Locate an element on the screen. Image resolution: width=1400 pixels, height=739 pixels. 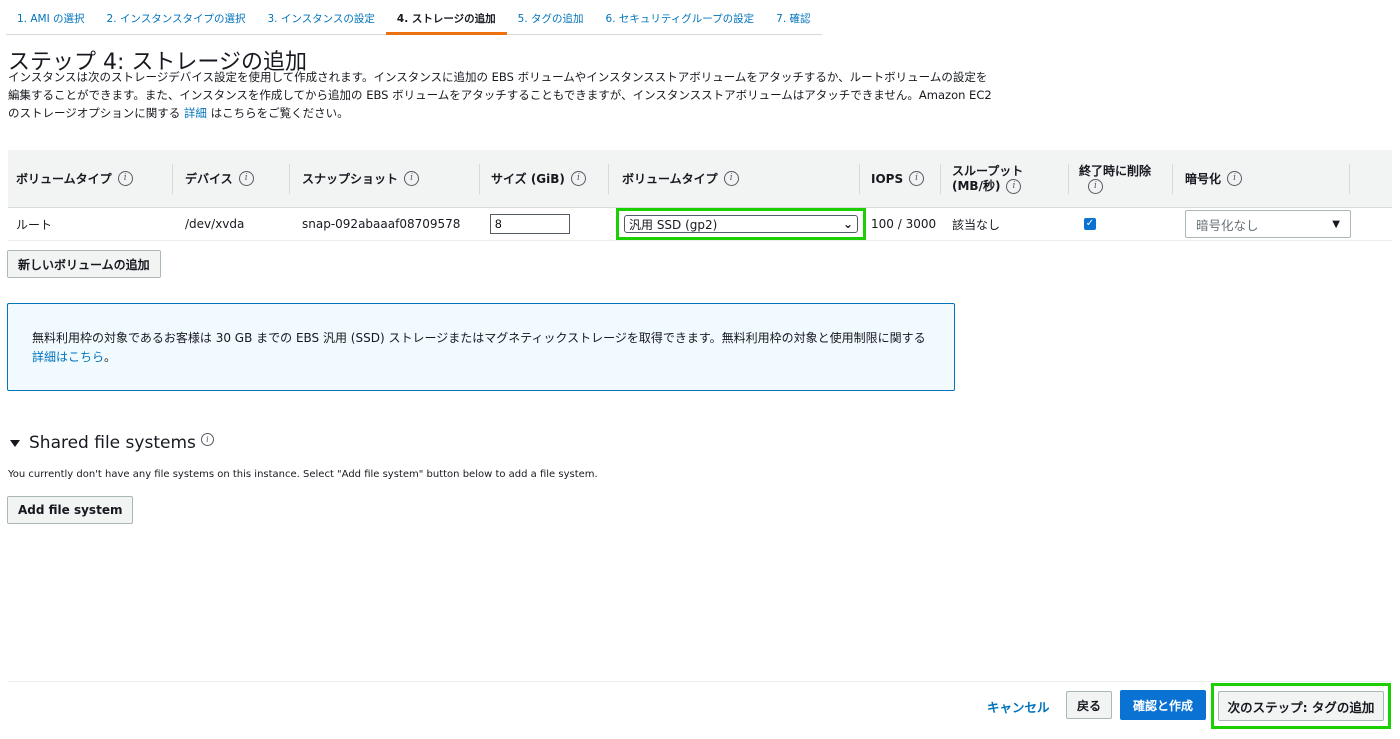
volume-type-select: 汎用 SSD (gp2) ⌄ is located at coordinates (741, 224).